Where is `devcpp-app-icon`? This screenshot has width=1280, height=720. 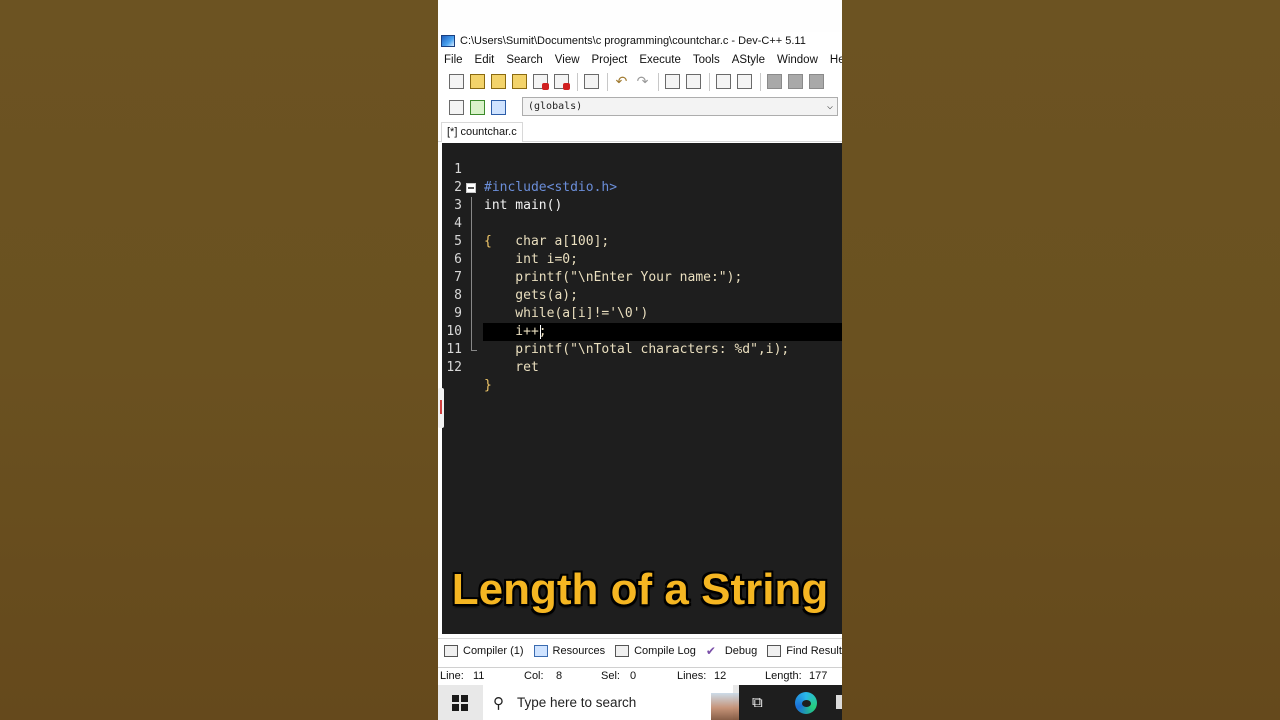 devcpp-app-icon is located at coordinates (448, 41).